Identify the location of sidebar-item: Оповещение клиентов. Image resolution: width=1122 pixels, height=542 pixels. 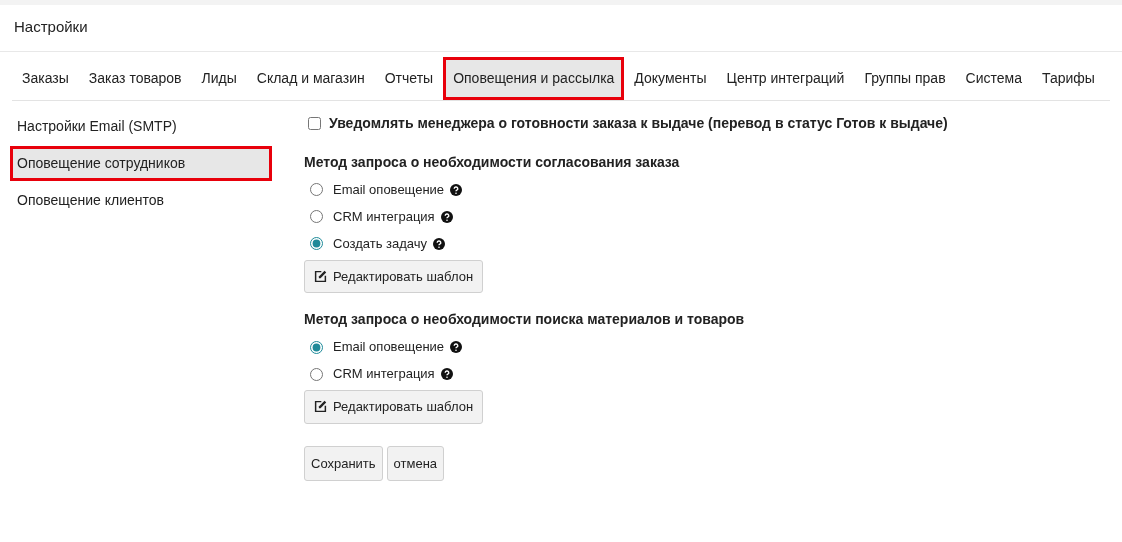
(141, 200).